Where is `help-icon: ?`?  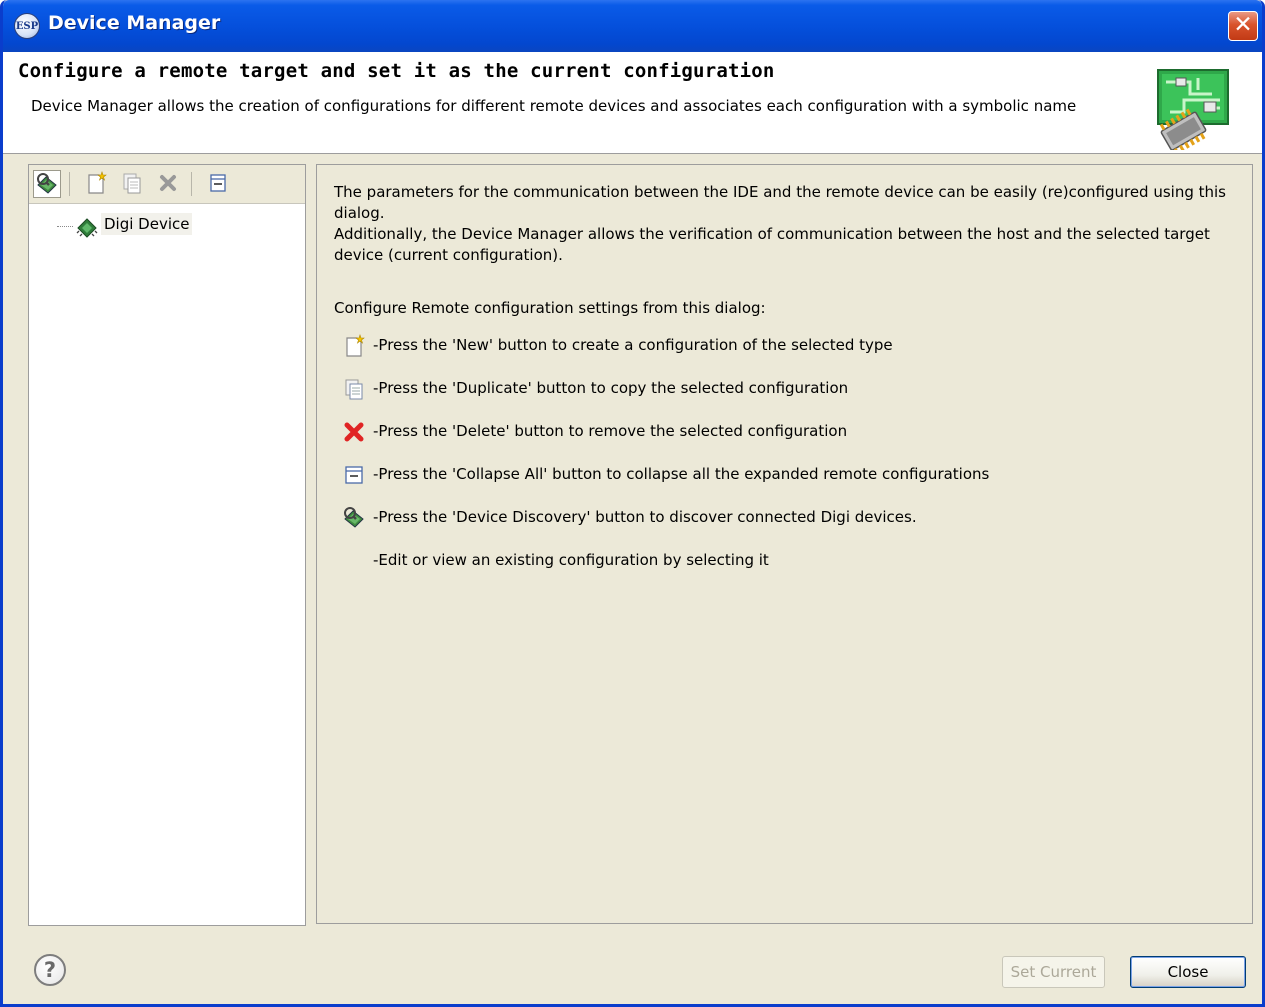
help-icon: ? is located at coordinates (50, 970).